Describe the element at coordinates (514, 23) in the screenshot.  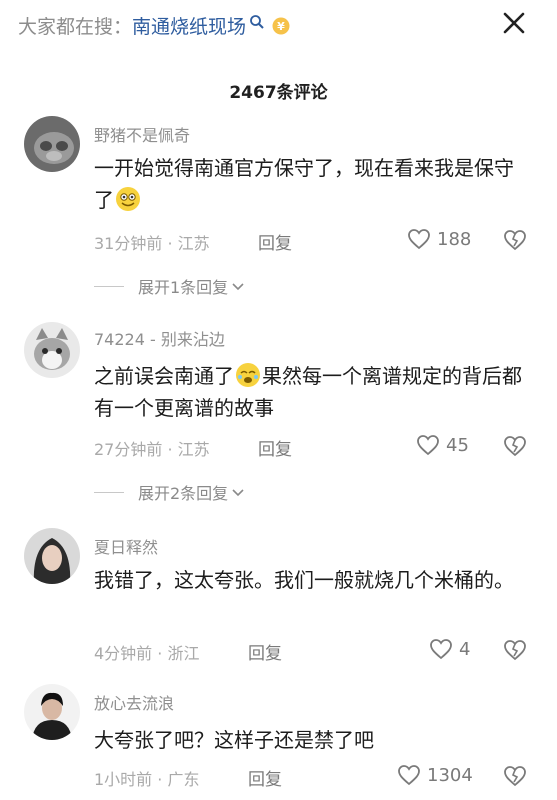
I see `close-icon` at that location.